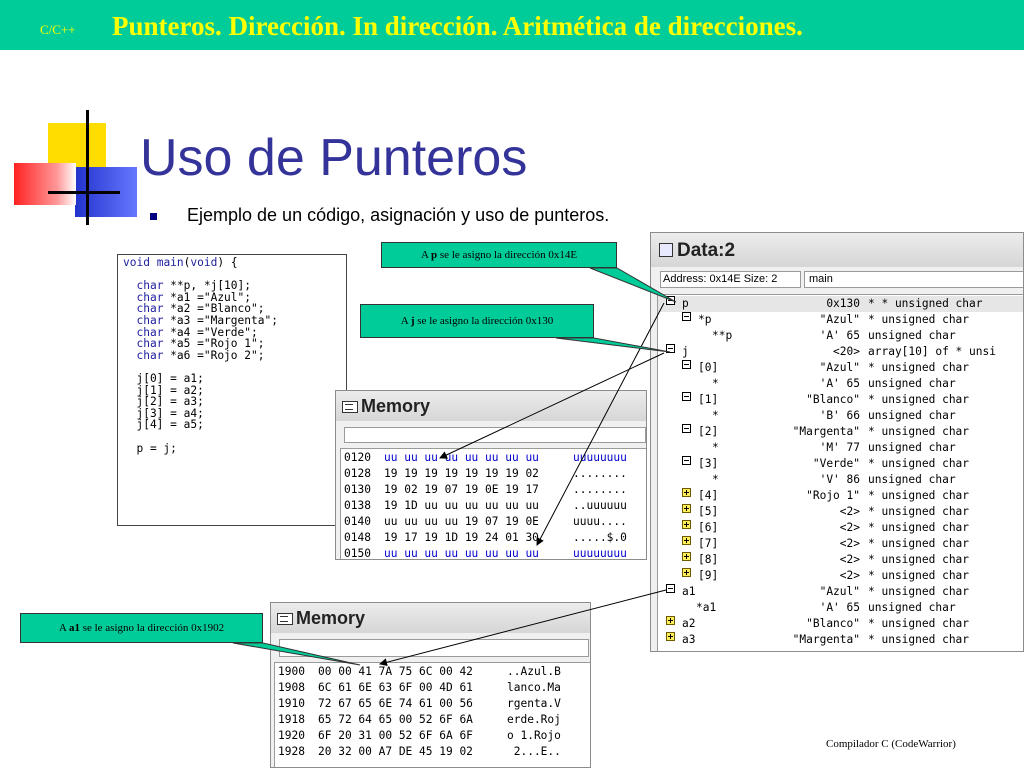 This screenshot has width=1024, height=768. Describe the element at coordinates (891, 744) in the screenshot. I see `footer-note: Compilador C (CodeWarrior)` at that location.